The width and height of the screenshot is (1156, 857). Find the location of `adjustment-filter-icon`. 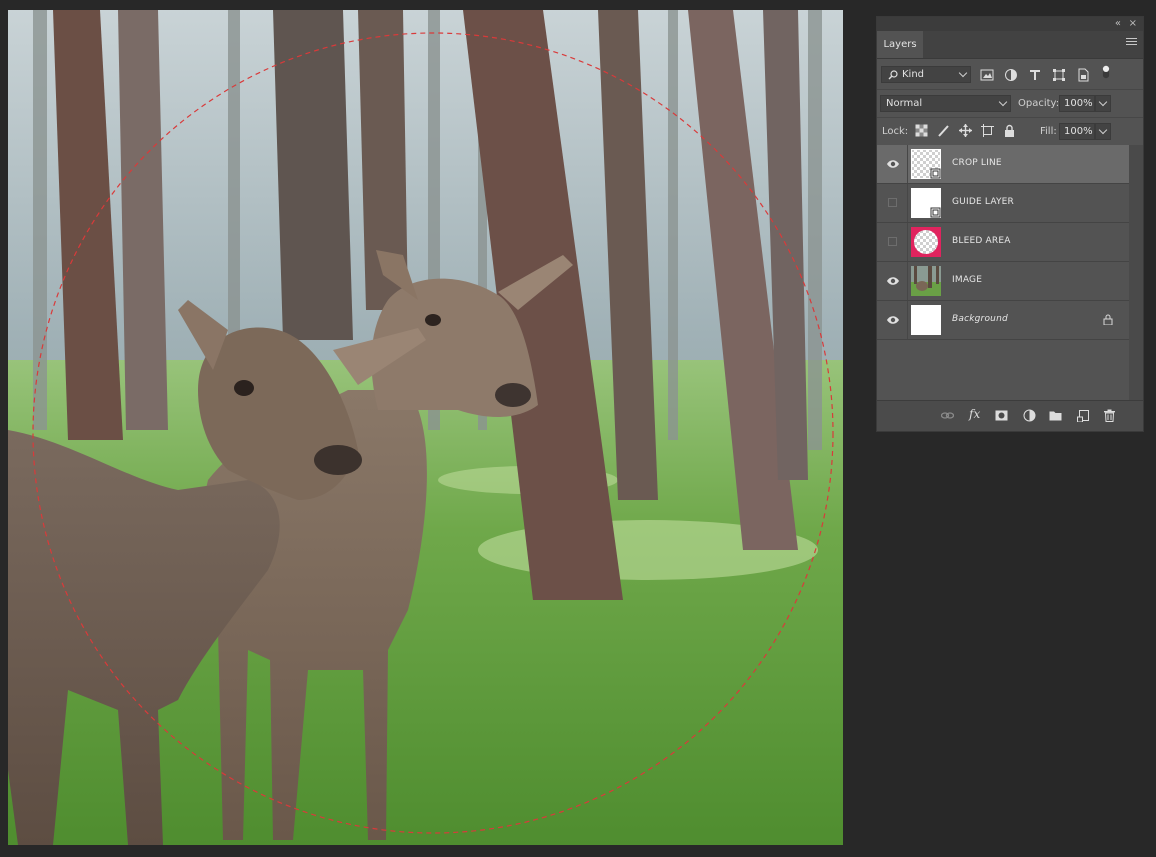

adjustment-filter-icon is located at coordinates (1011, 75).